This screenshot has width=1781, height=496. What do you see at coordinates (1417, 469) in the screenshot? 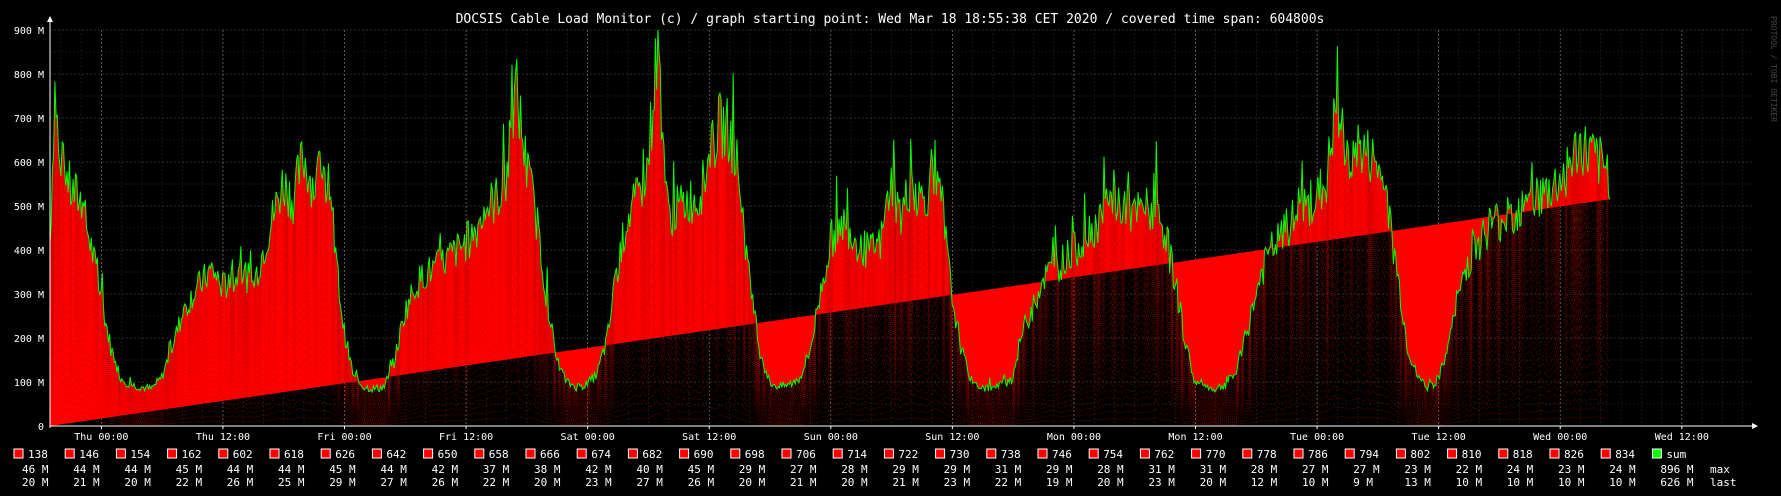
I see `legend-max-value: 23 M` at bounding box center [1417, 469].